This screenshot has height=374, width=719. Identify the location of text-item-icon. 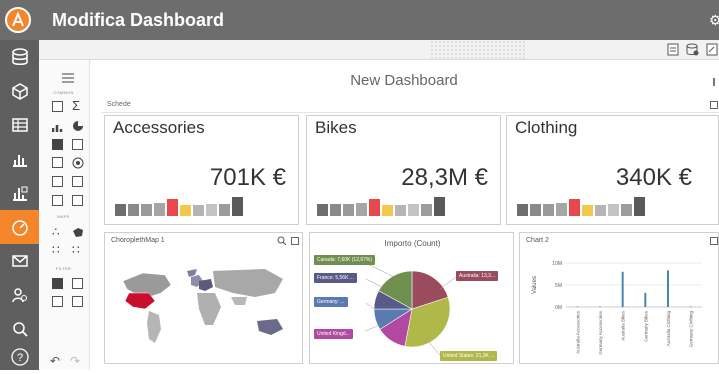
(57, 181).